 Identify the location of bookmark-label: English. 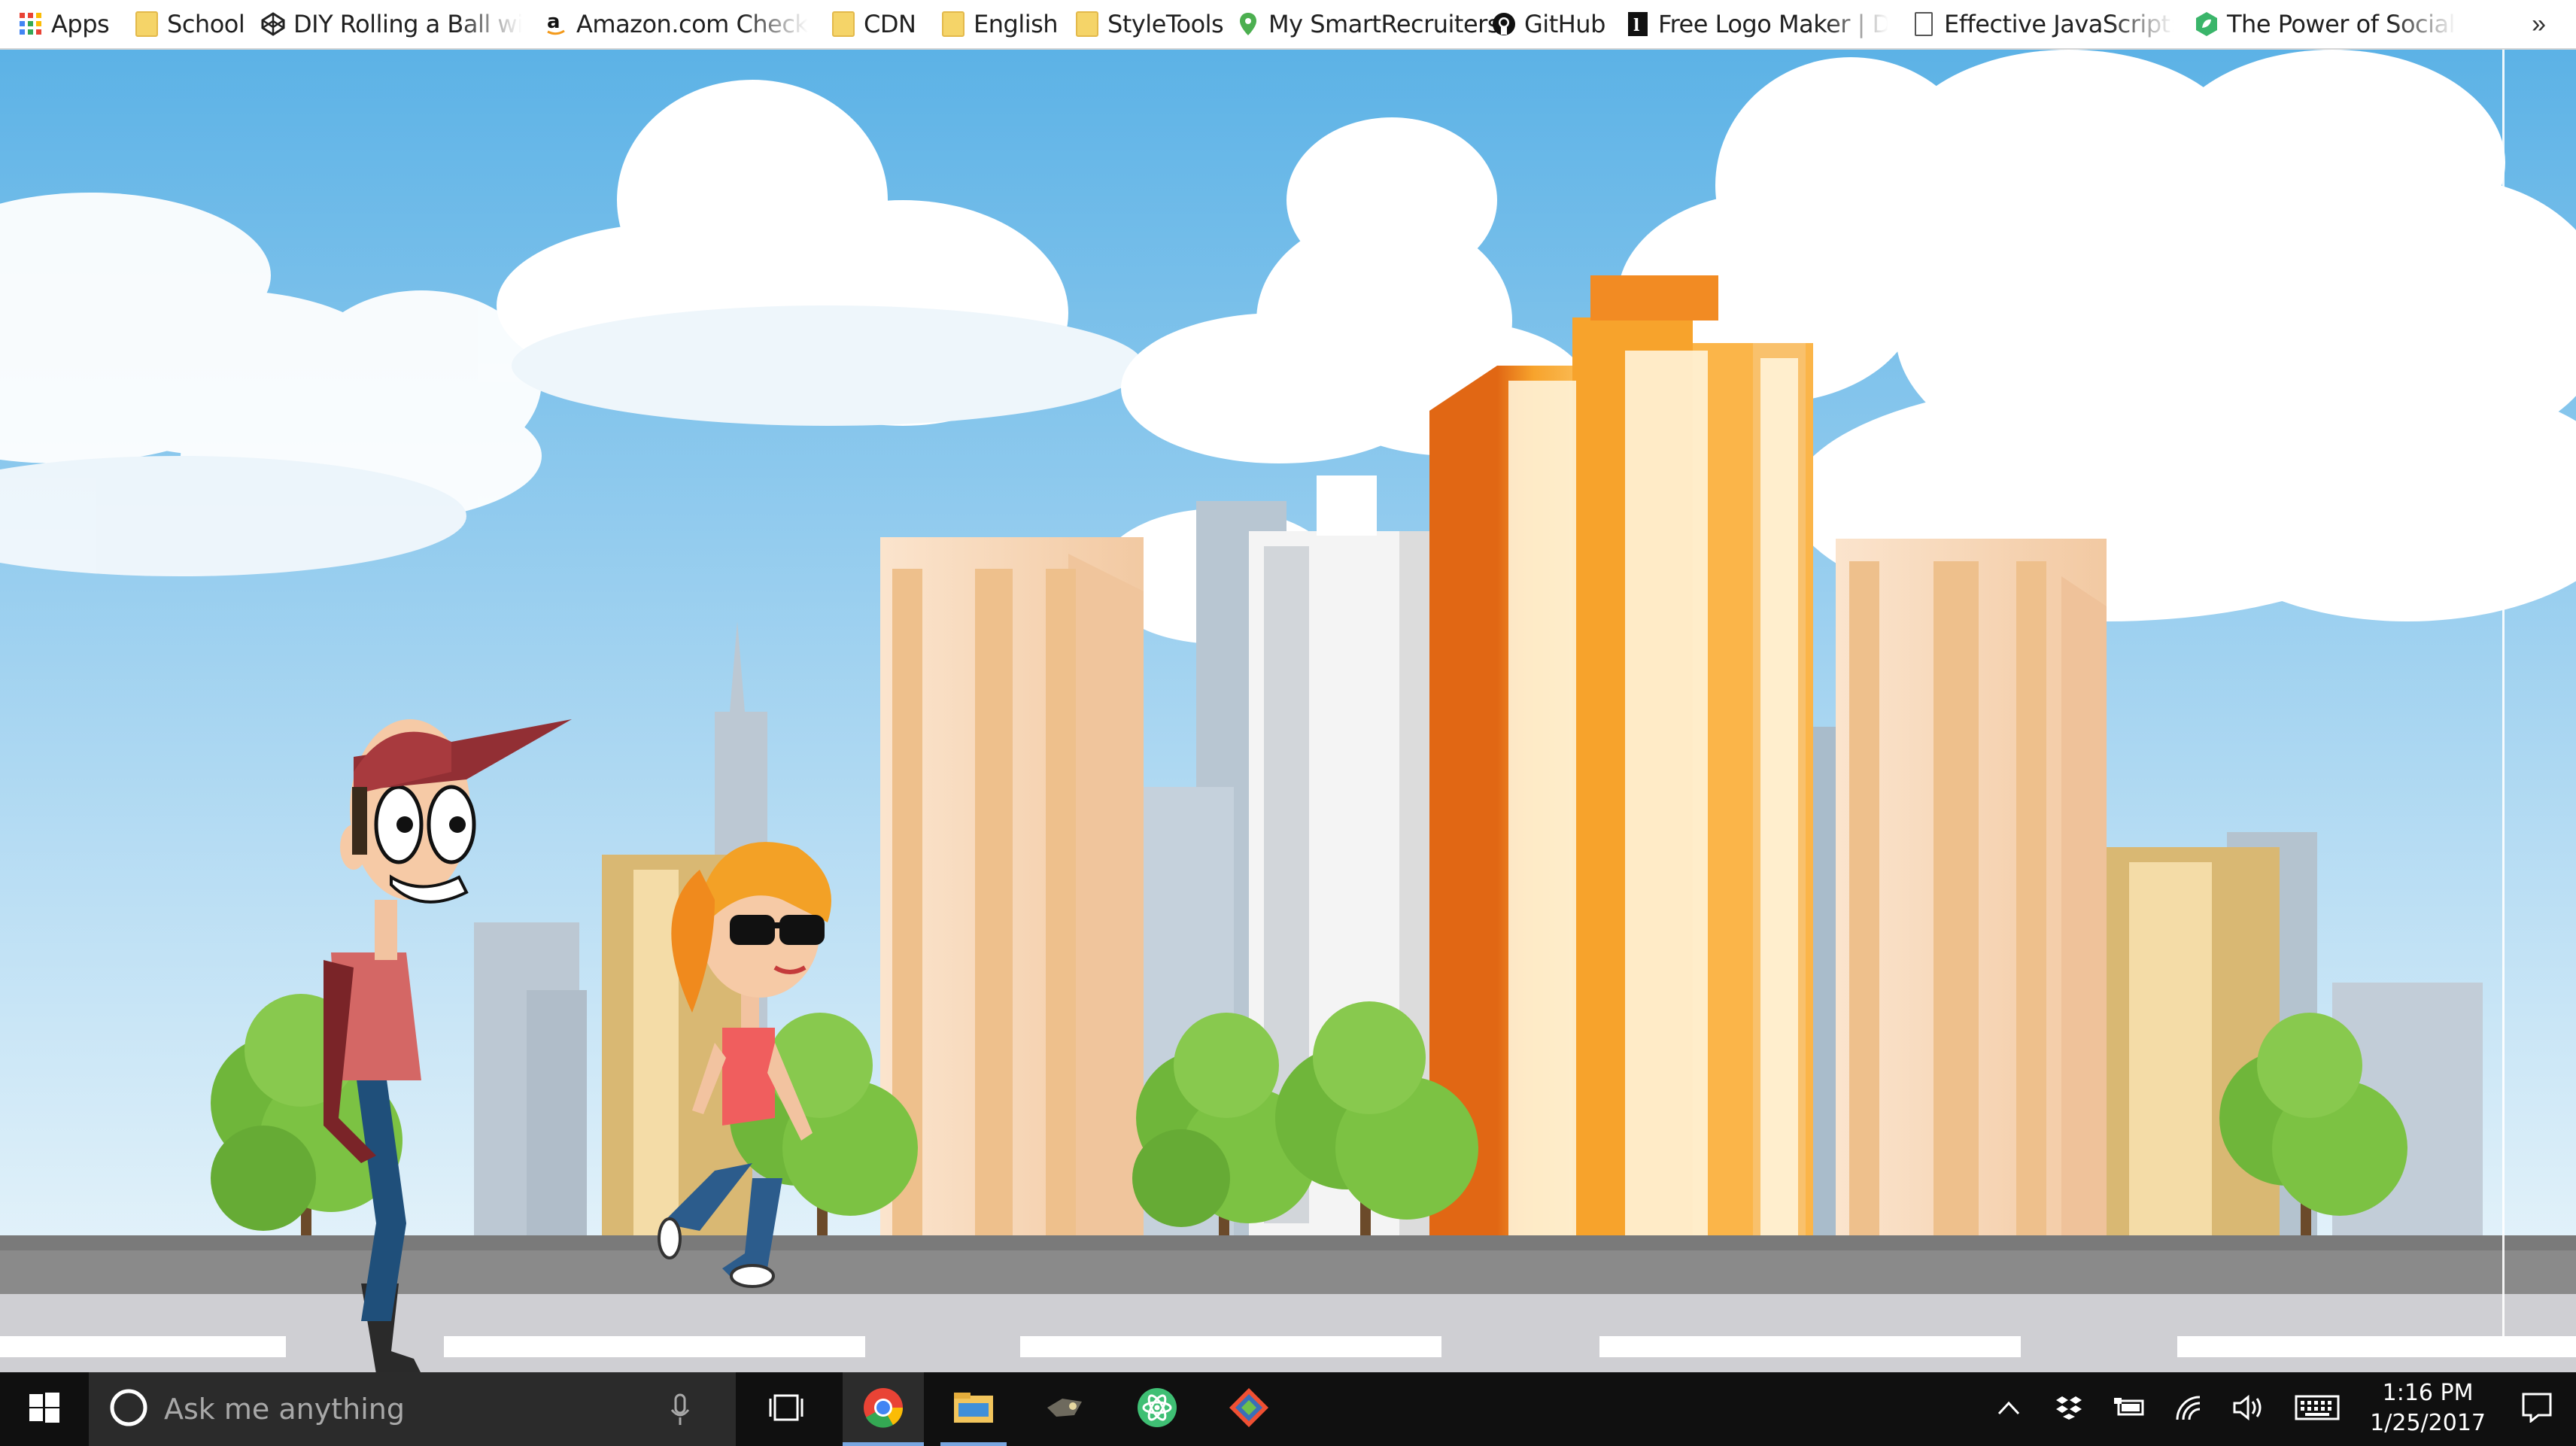
(1017, 24).